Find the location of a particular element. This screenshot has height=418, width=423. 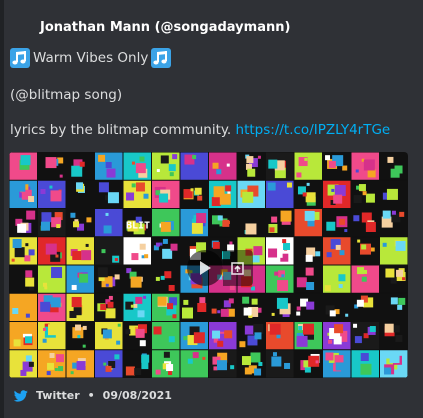

tweet-link: https://t.co/IPZLY4rTGe is located at coordinates (313, 130).